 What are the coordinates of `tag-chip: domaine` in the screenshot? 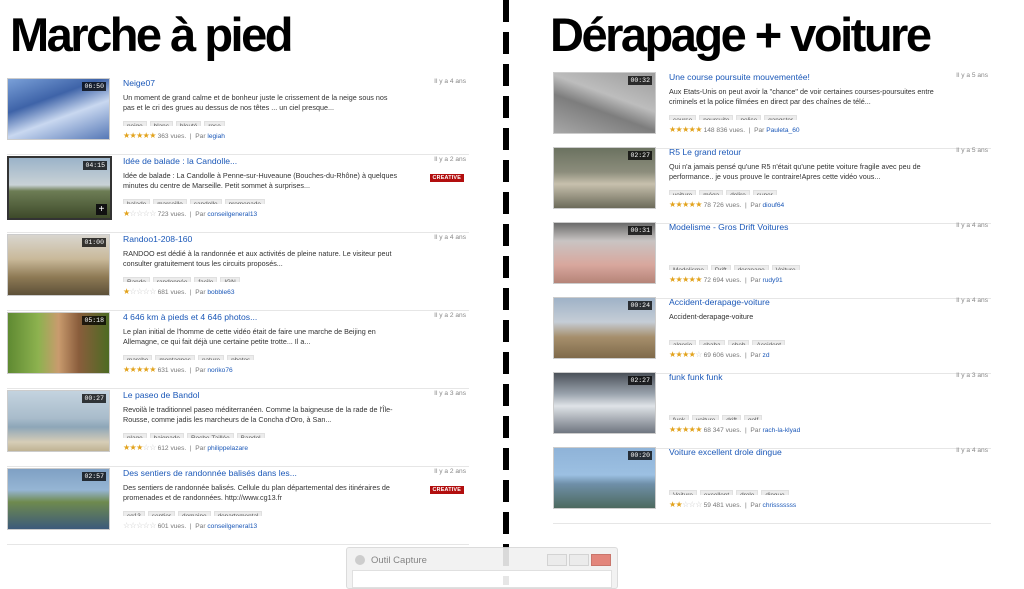 It's located at (194, 513).